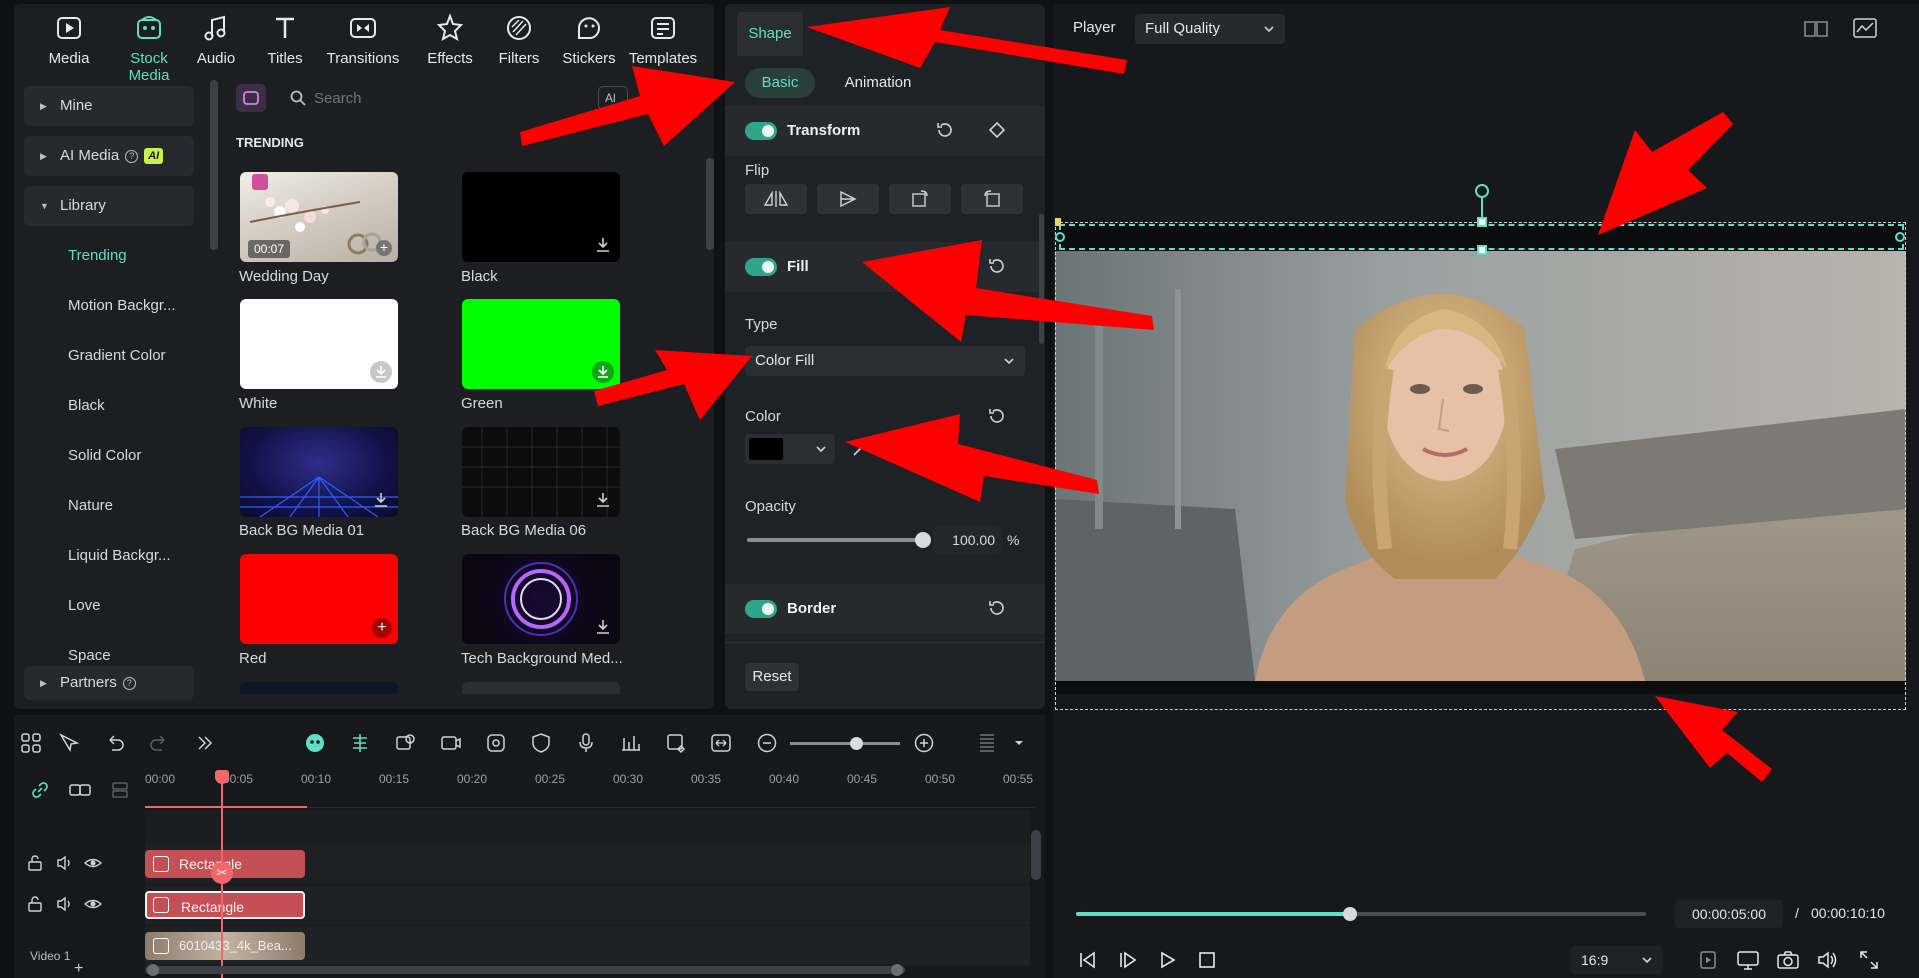 The height and width of the screenshot is (978, 1919). Describe the element at coordinates (80, 790) in the screenshot. I see `add-track-icon` at that location.